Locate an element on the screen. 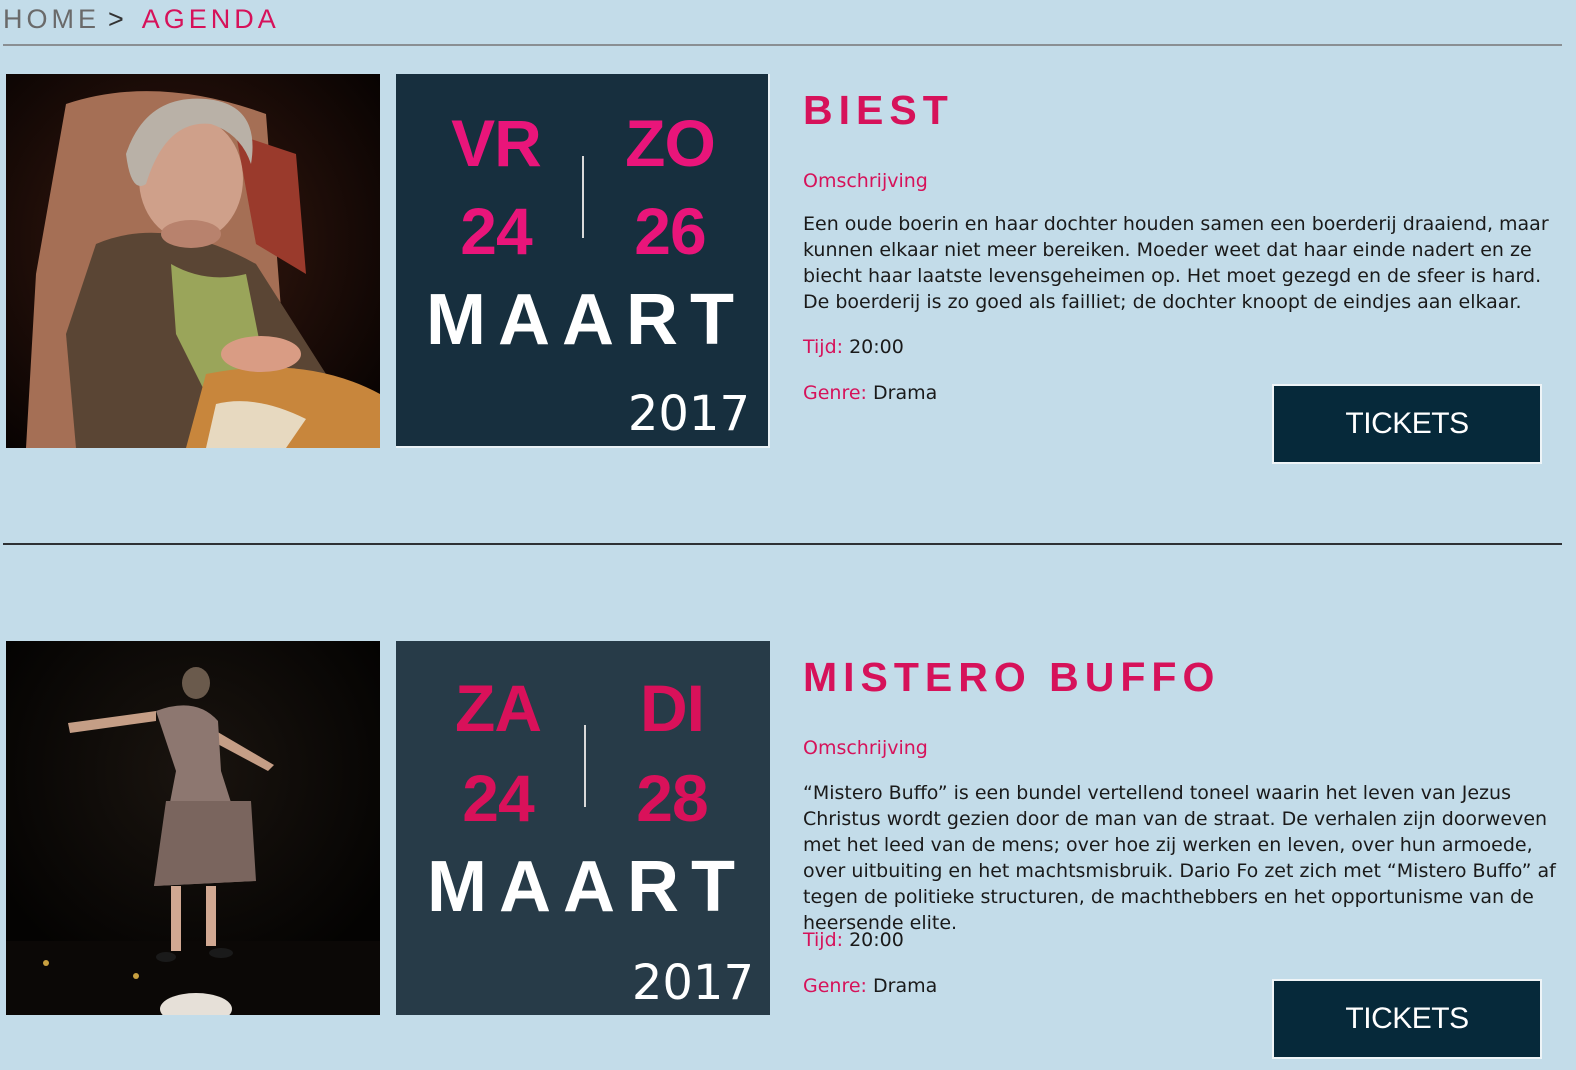 This screenshot has width=1576, height=1070. breadcrumb: HOME > AGENDA is located at coordinates (141, 19).